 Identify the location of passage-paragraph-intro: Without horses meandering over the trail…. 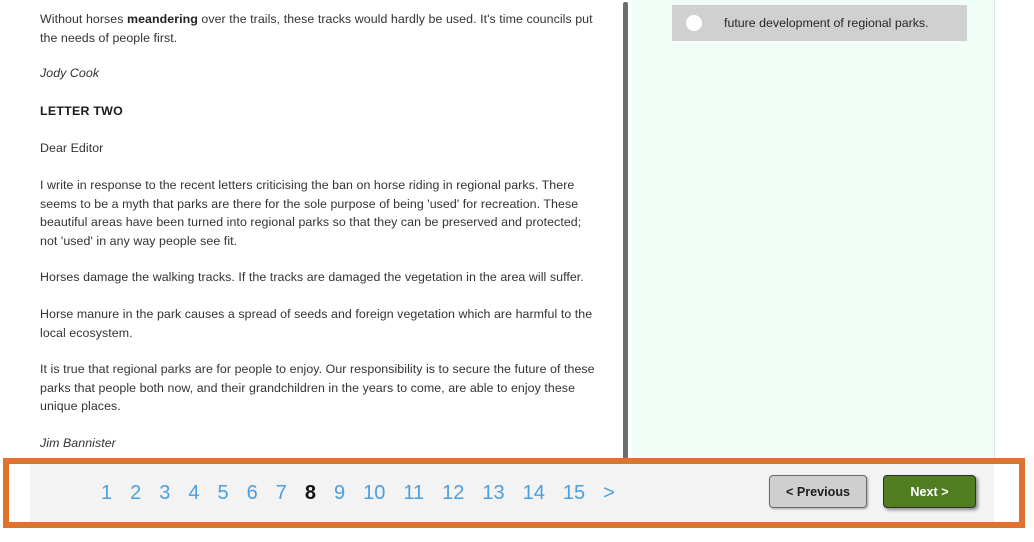
(321, 28).